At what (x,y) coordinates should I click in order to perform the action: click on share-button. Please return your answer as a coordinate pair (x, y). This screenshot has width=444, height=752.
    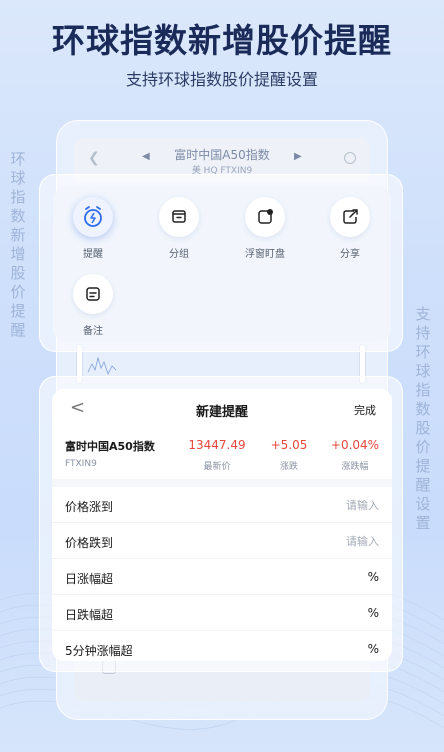
    Looking at the image, I should click on (350, 217).